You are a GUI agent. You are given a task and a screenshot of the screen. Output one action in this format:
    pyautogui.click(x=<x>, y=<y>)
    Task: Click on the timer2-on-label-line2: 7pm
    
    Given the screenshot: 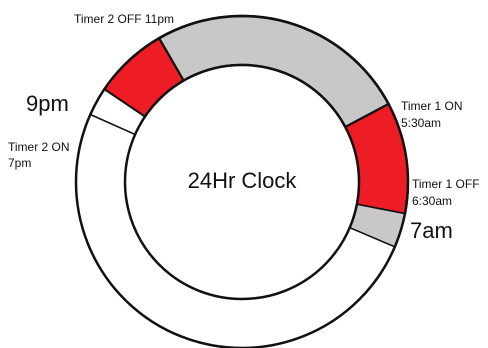 What is the action you would take?
    pyautogui.click(x=19, y=163)
    